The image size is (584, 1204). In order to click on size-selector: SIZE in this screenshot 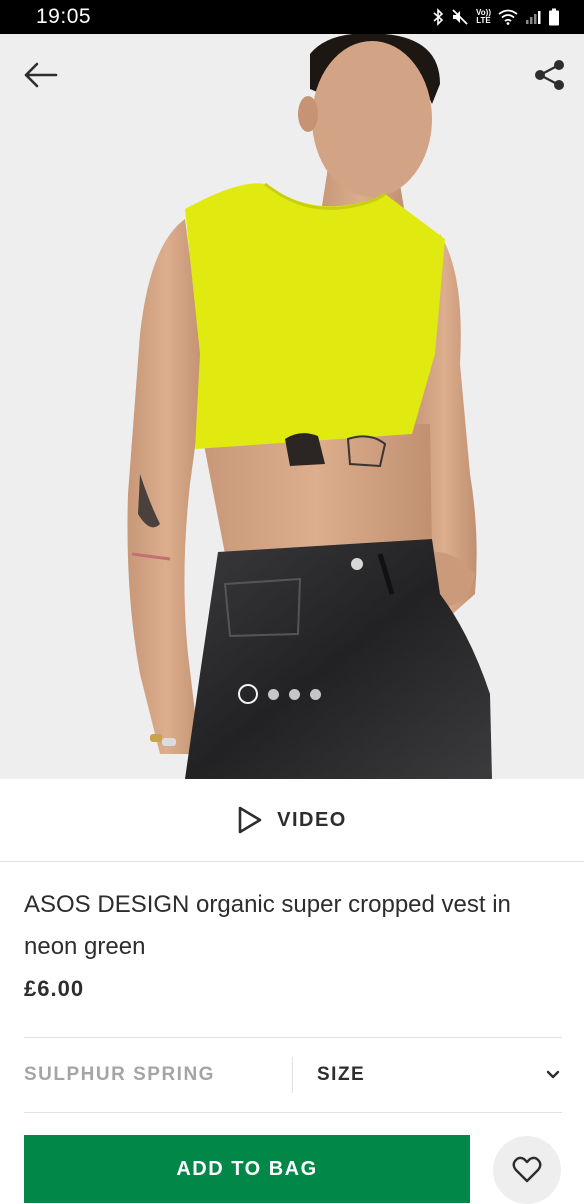, I will do `click(427, 1075)`.